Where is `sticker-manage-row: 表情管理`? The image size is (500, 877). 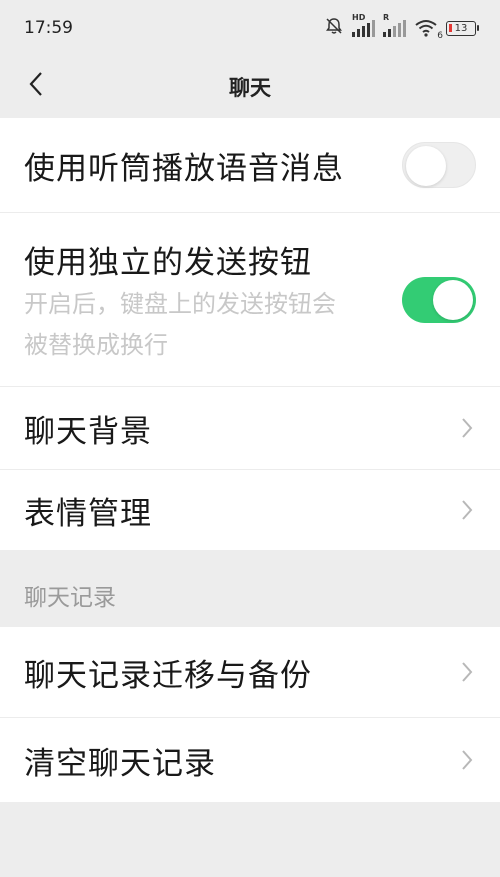
sticker-manage-row: 表情管理 is located at coordinates (250, 510).